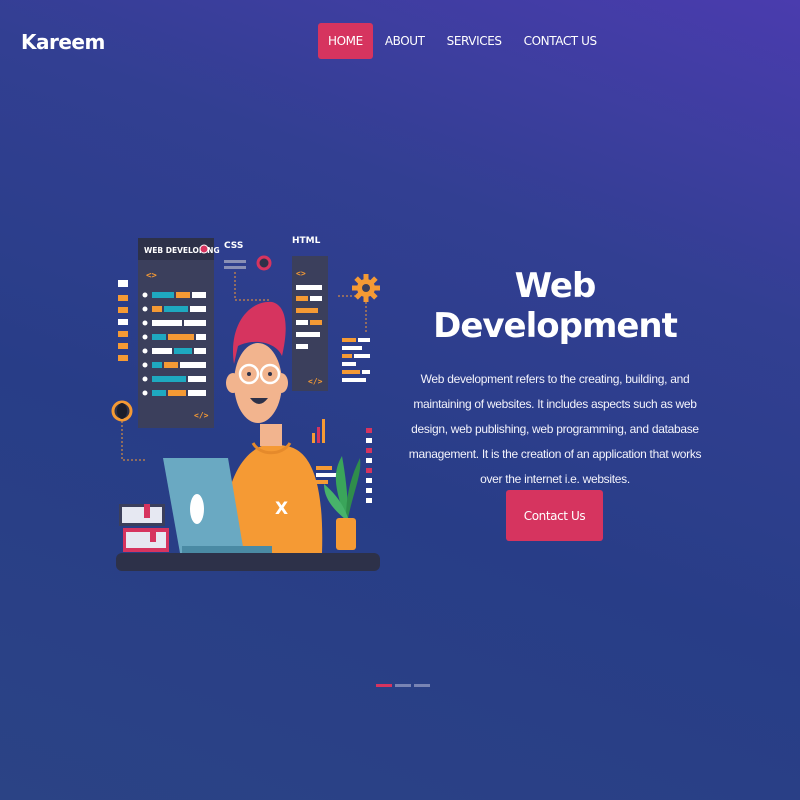  I want to click on main-nav: HOME ABOUT SERVICES CONTACT US, so click(463, 41).